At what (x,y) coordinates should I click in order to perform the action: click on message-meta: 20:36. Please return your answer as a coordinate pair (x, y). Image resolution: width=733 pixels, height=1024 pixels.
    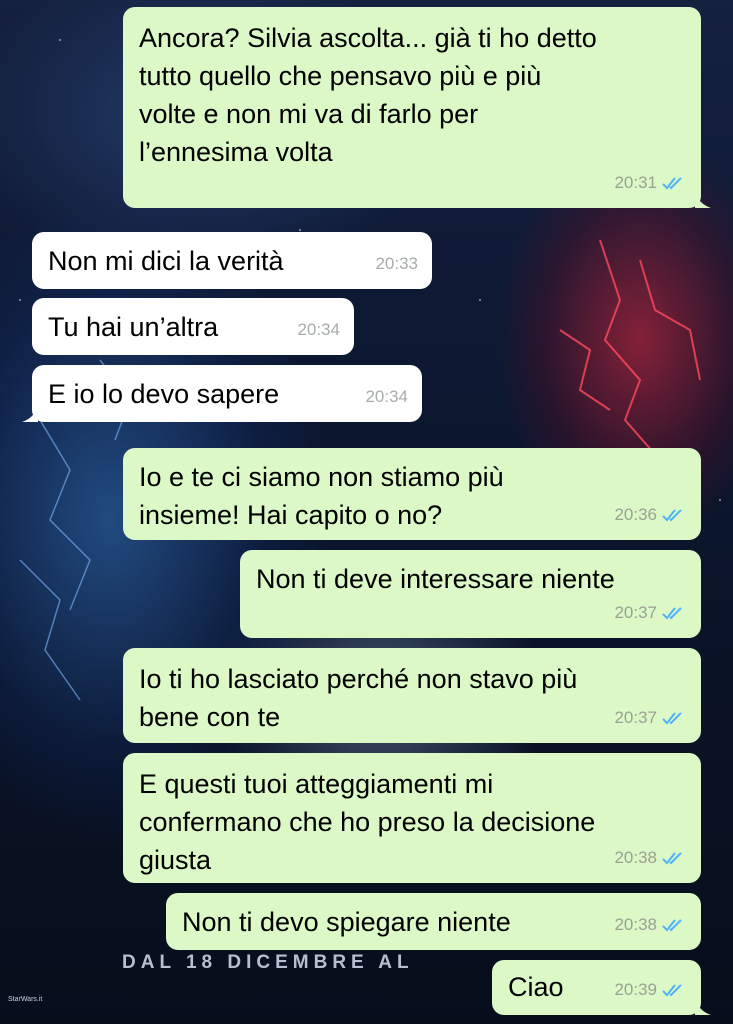
    Looking at the image, I should click on (650, 515).